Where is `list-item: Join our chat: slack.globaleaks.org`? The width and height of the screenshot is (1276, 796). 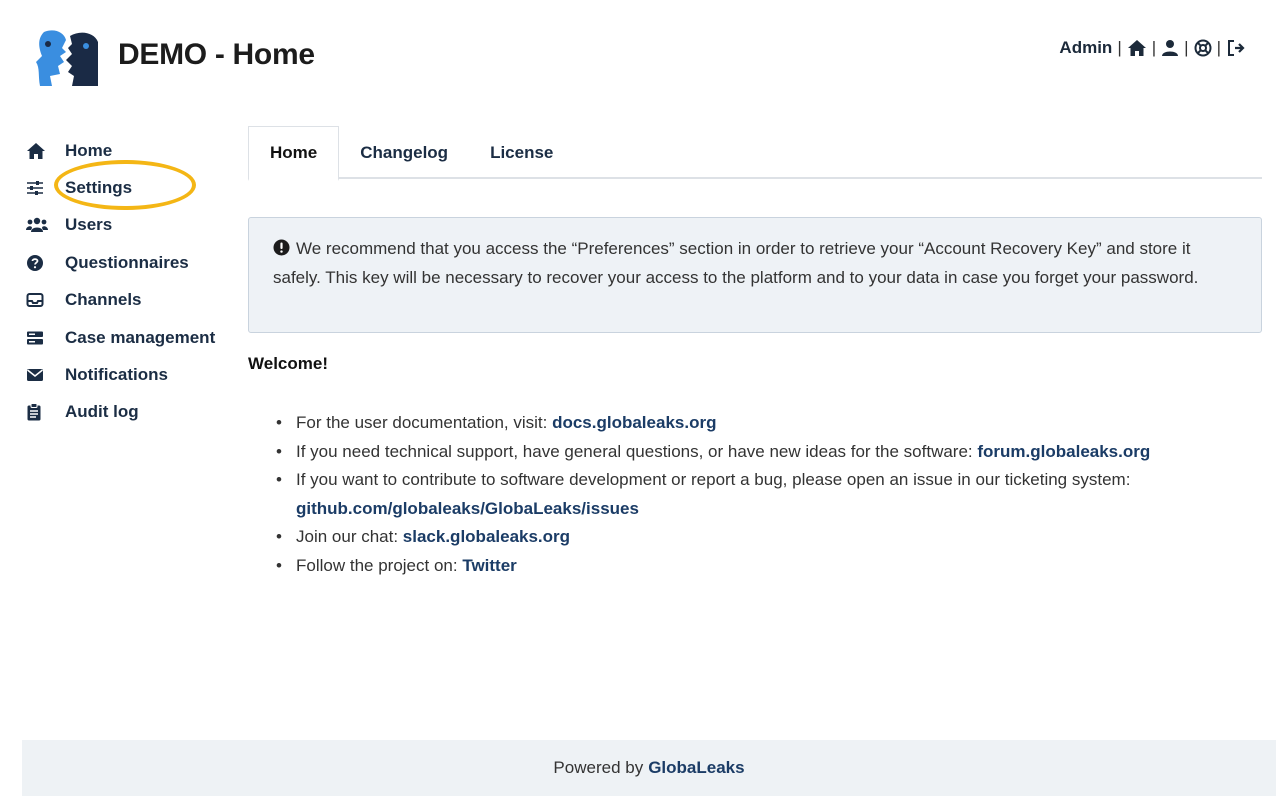
list-item: Join our chat: slack.globaleaks.org is located at coordinates (772, 537).